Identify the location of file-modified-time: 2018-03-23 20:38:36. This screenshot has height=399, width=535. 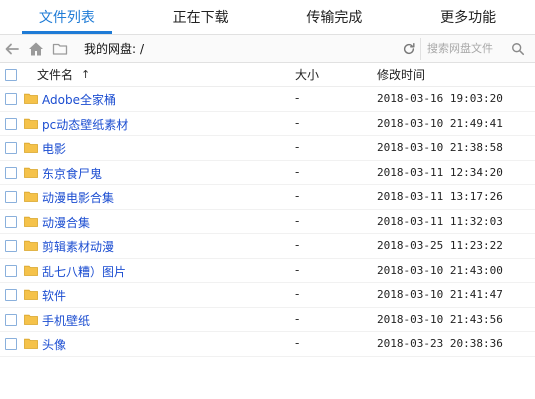
(440, 343).